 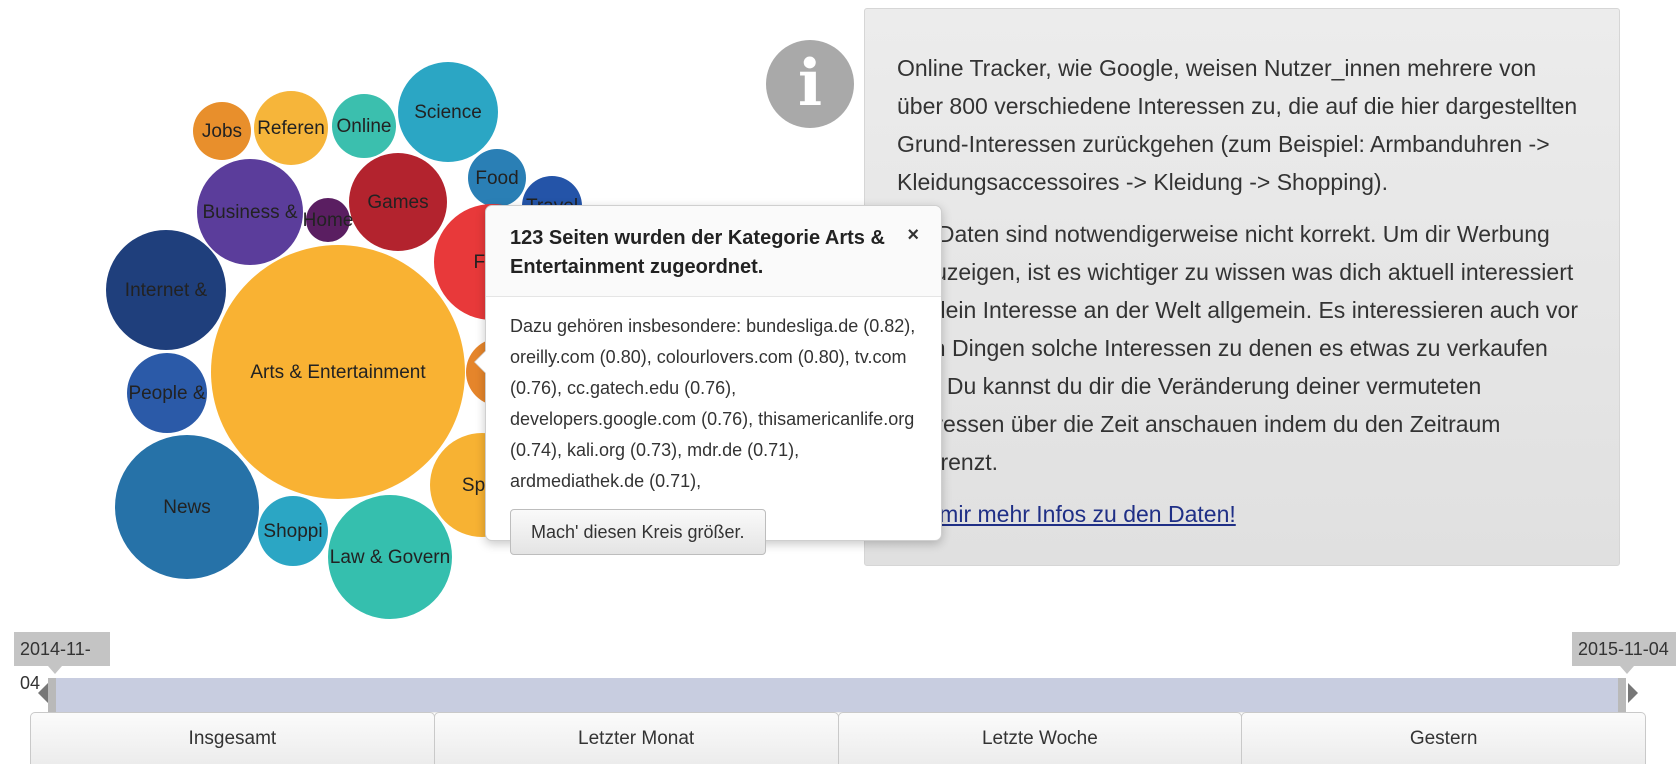 I want to click on bubble-label: Food, so click(x=496, y=178).